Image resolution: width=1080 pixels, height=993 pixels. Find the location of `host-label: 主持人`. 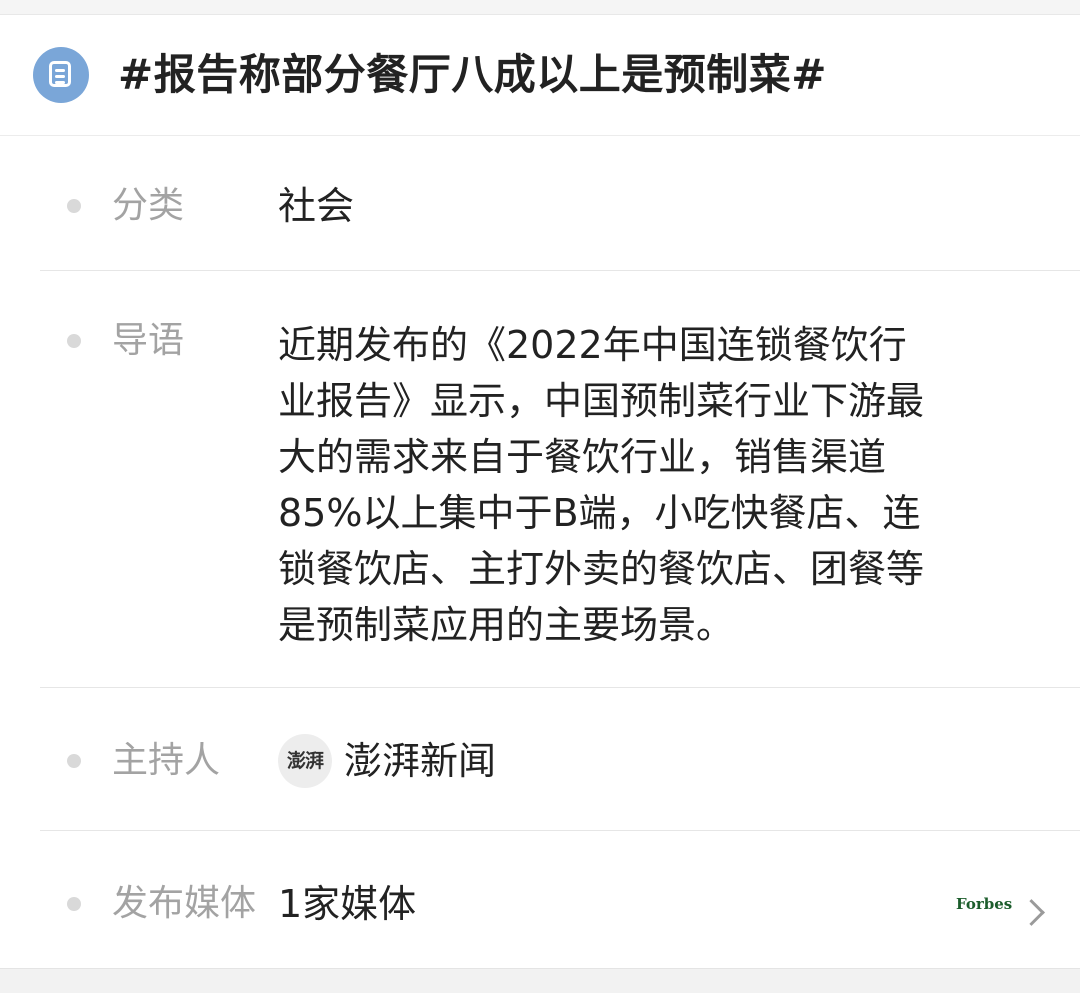

host-label: 主持人 is located at coordinates (166, 760).